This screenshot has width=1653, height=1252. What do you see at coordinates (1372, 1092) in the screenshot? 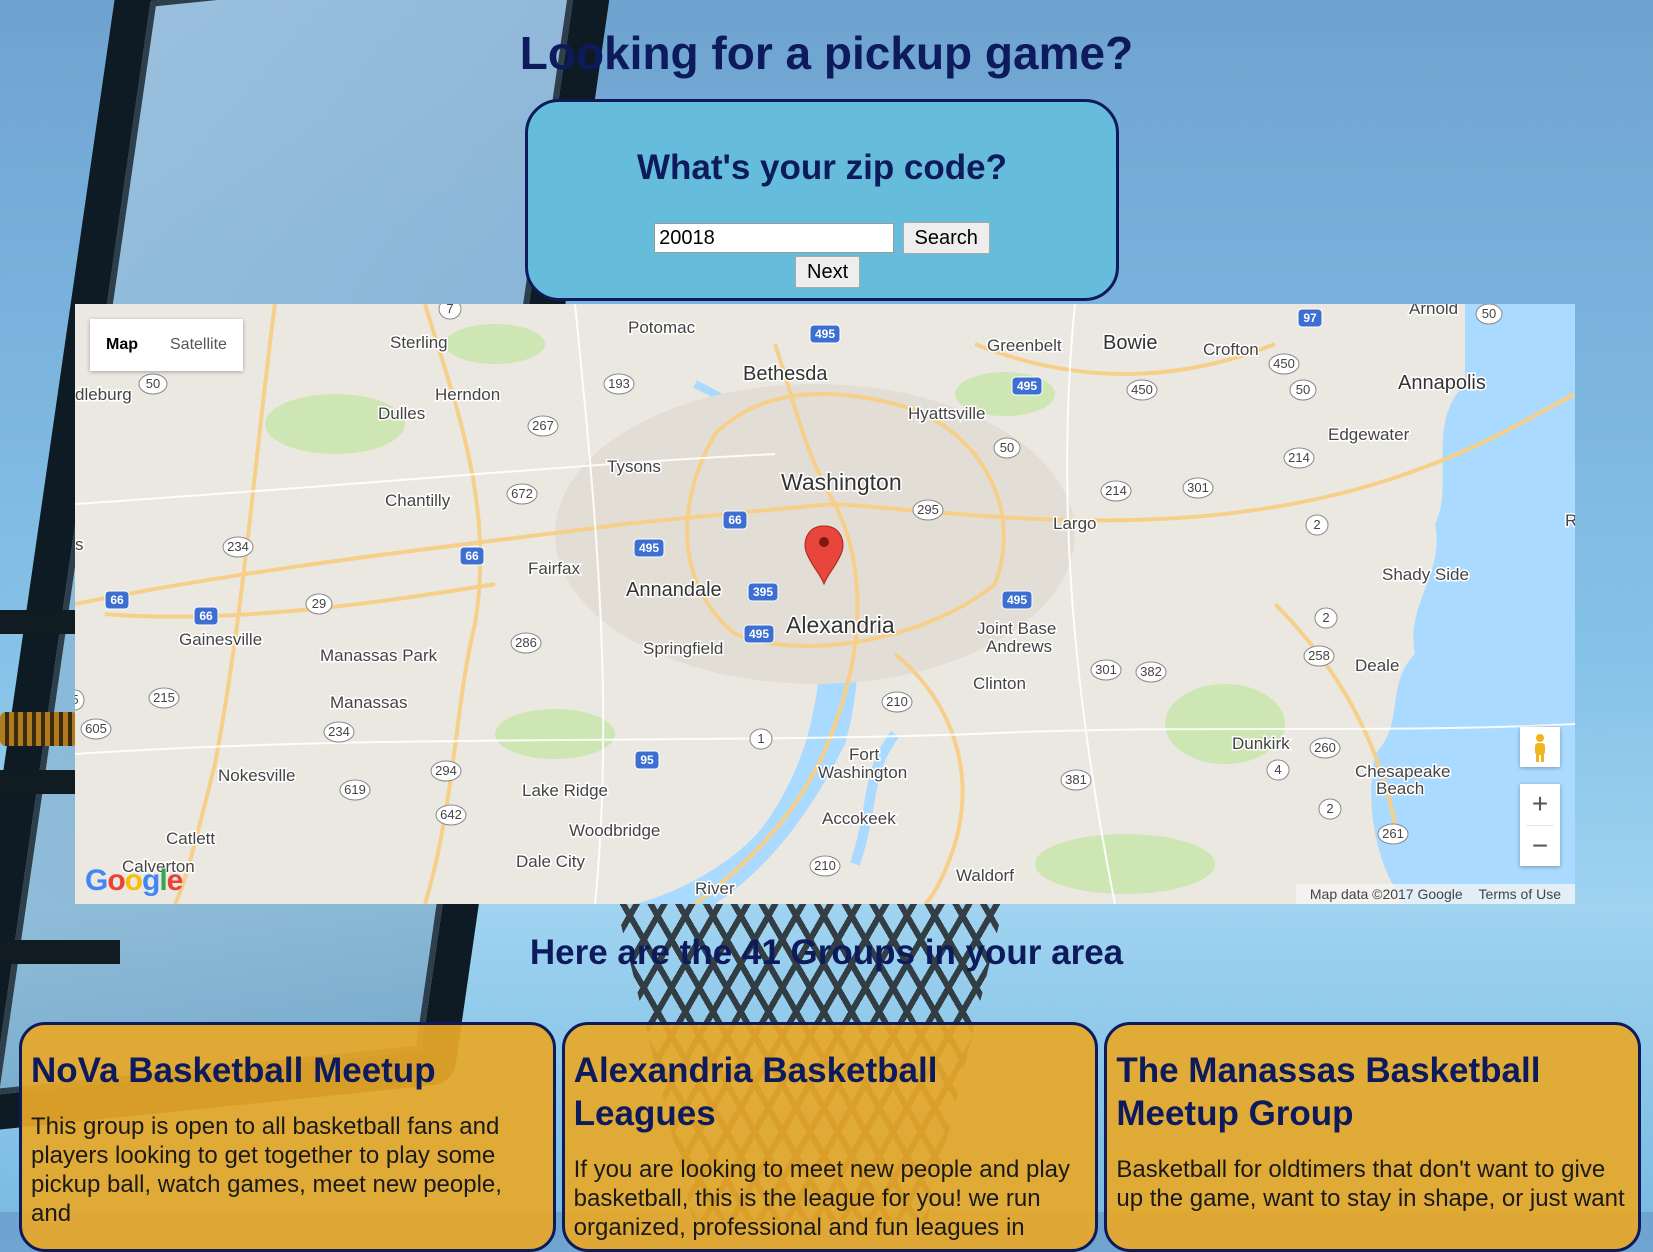
I see `group-title: The Manassas Basketball Meetup Group` at bounding box center [1372, 1092].